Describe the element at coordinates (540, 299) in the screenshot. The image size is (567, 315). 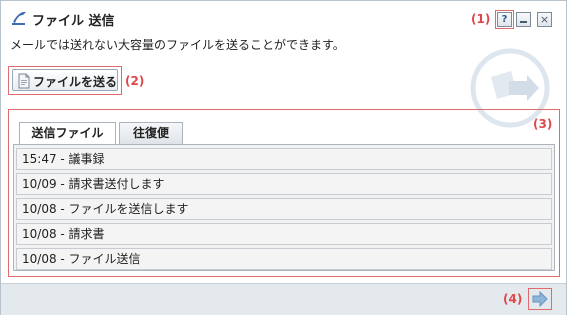
I see `next-arrow-icon` at that location.